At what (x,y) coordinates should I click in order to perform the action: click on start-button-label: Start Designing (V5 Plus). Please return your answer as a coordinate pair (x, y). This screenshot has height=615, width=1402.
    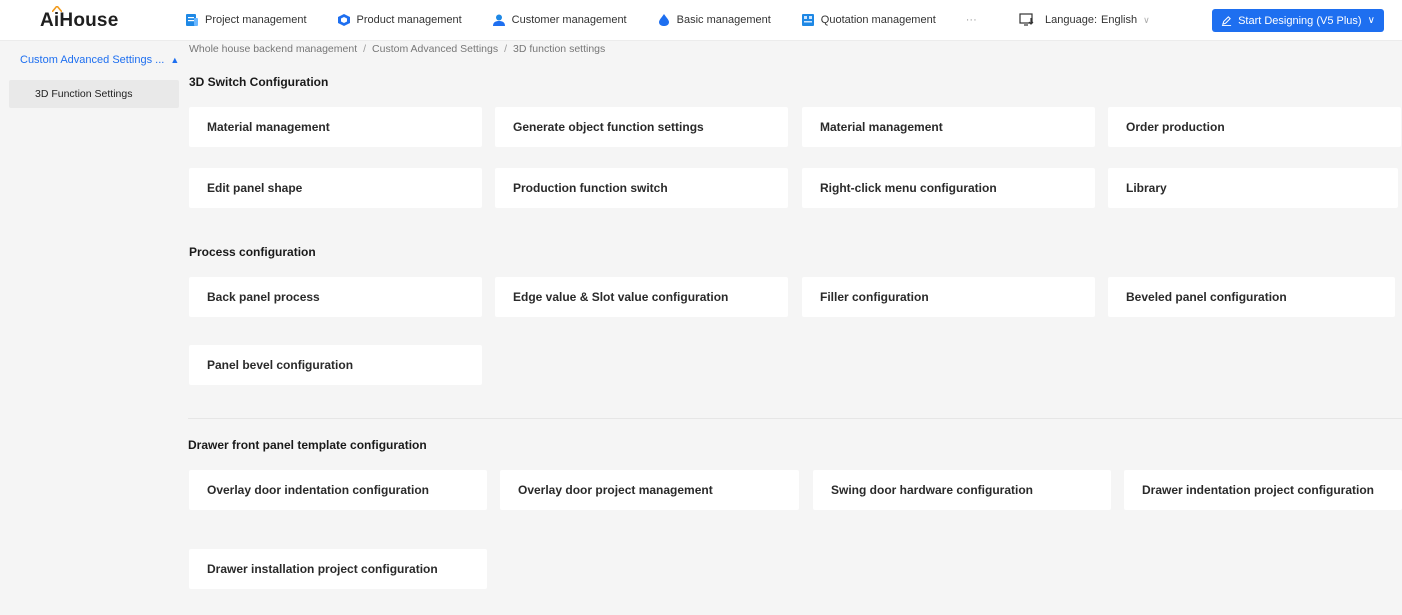
    Looking at the image, I should click on (1300, 20).